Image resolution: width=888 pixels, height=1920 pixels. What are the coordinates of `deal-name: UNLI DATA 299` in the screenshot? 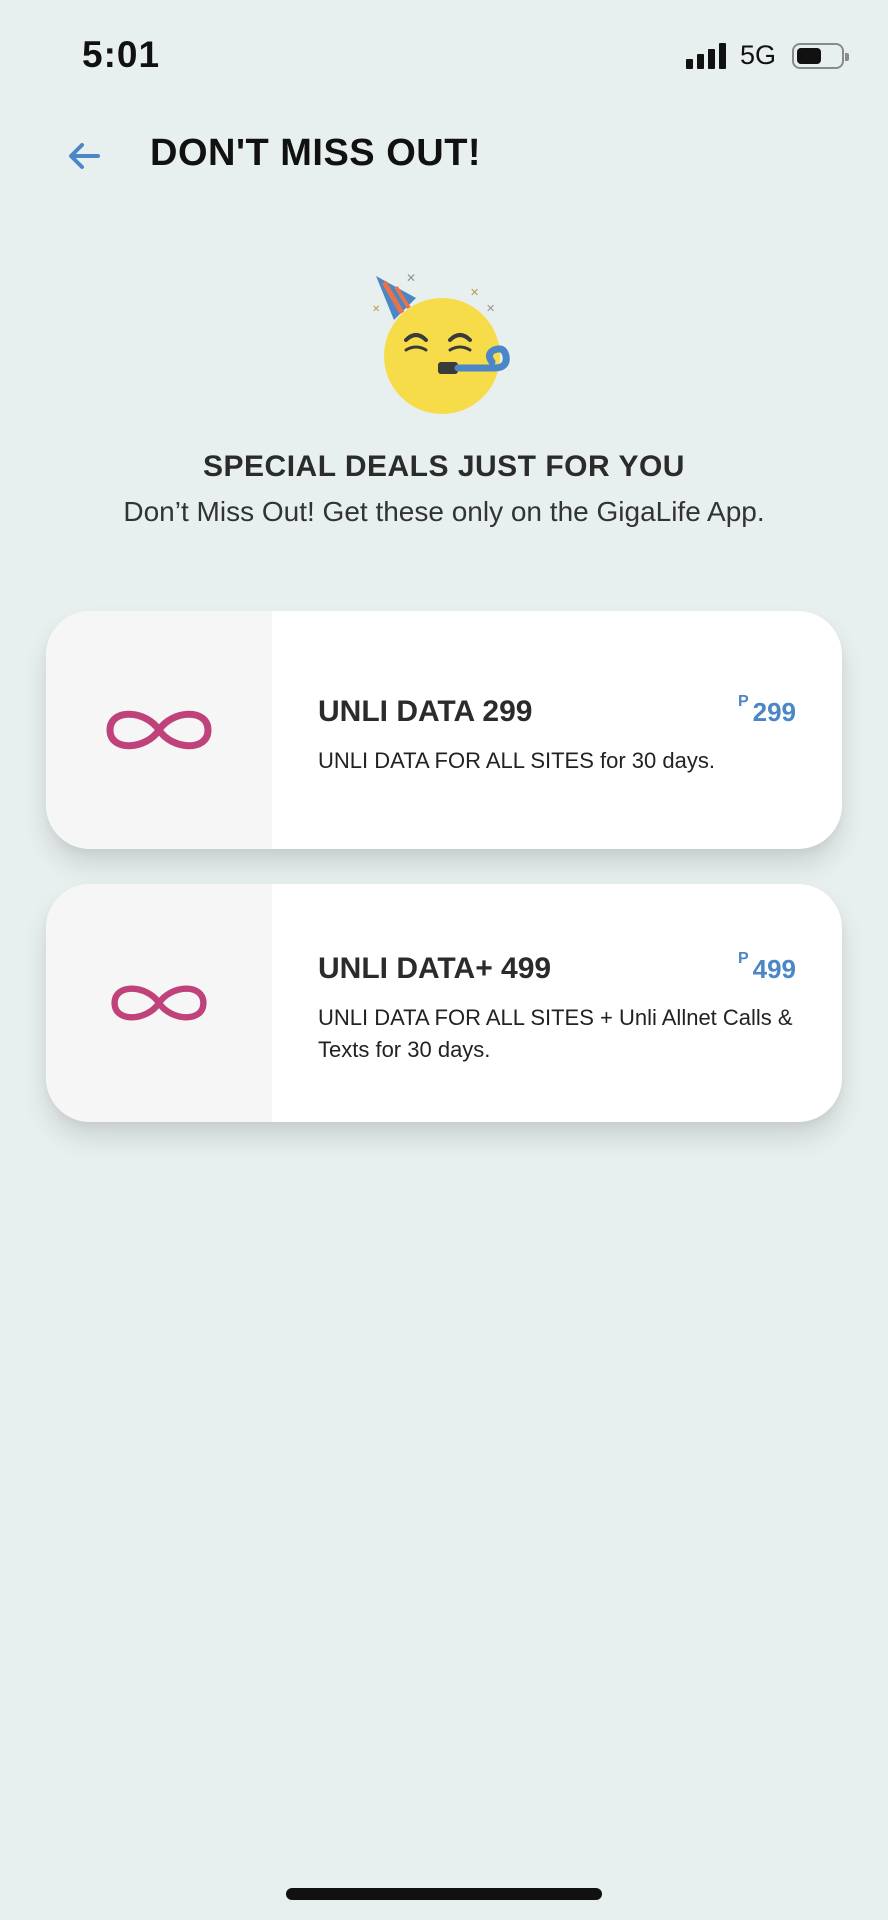 It's located at (425, 711).